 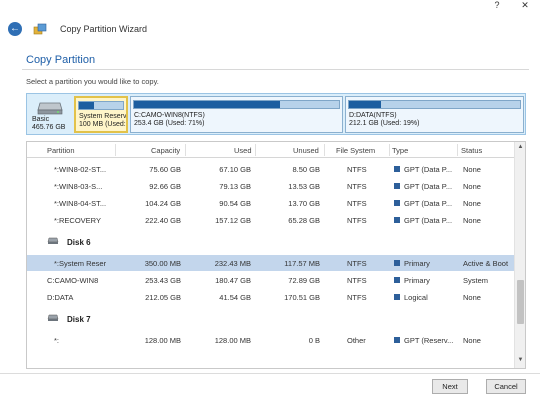 What do you see at coordinates (233, 220) in the screenshot?
I see `cell-used: 157.12 GB` at bounding box center [233, 220].